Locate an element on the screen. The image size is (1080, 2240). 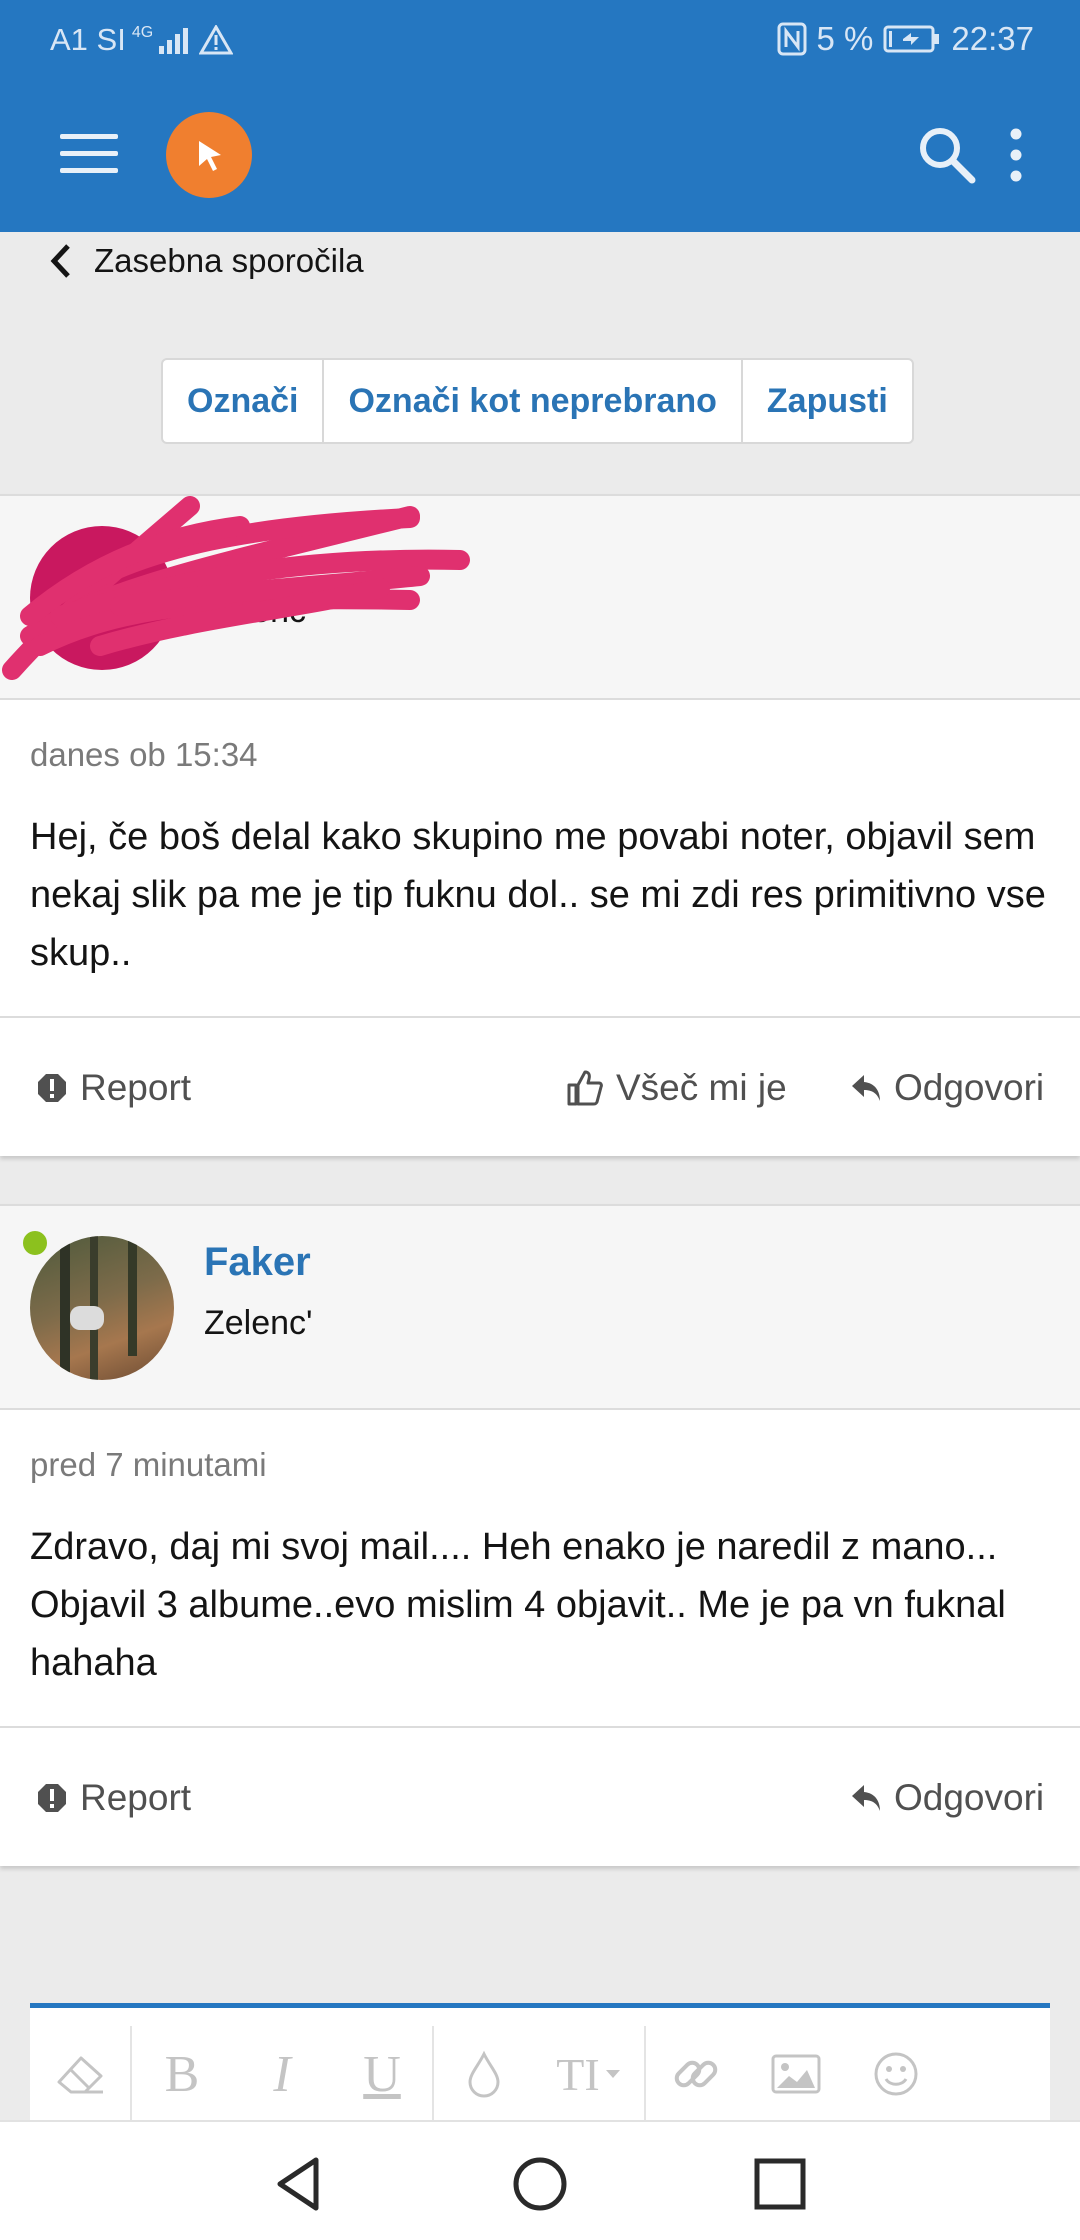
recents-icon is located at coordinates (780, 2184).